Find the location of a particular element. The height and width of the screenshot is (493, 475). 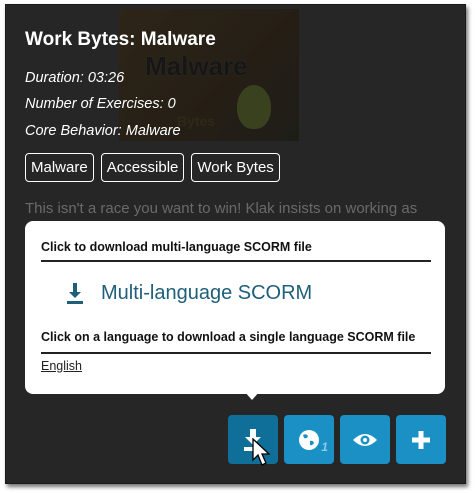

languages-button: 1 is located at coordinates (309, 439).